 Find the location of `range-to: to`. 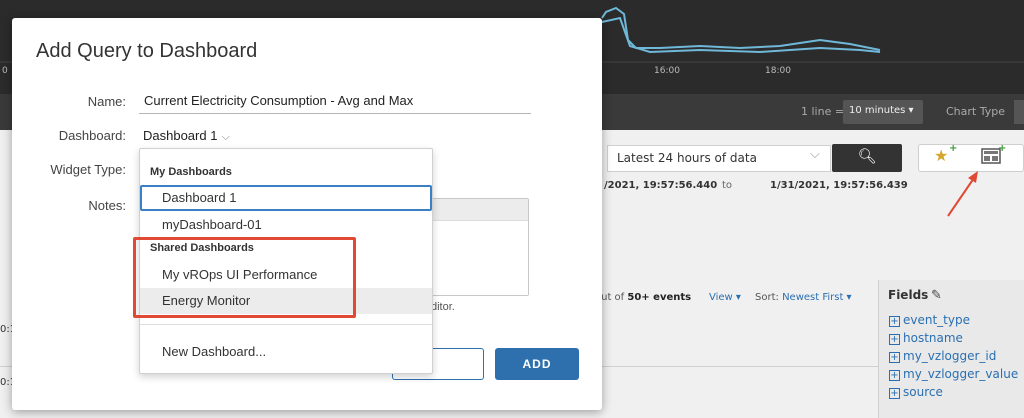

range-to: to is located at coordinates (727, 185).